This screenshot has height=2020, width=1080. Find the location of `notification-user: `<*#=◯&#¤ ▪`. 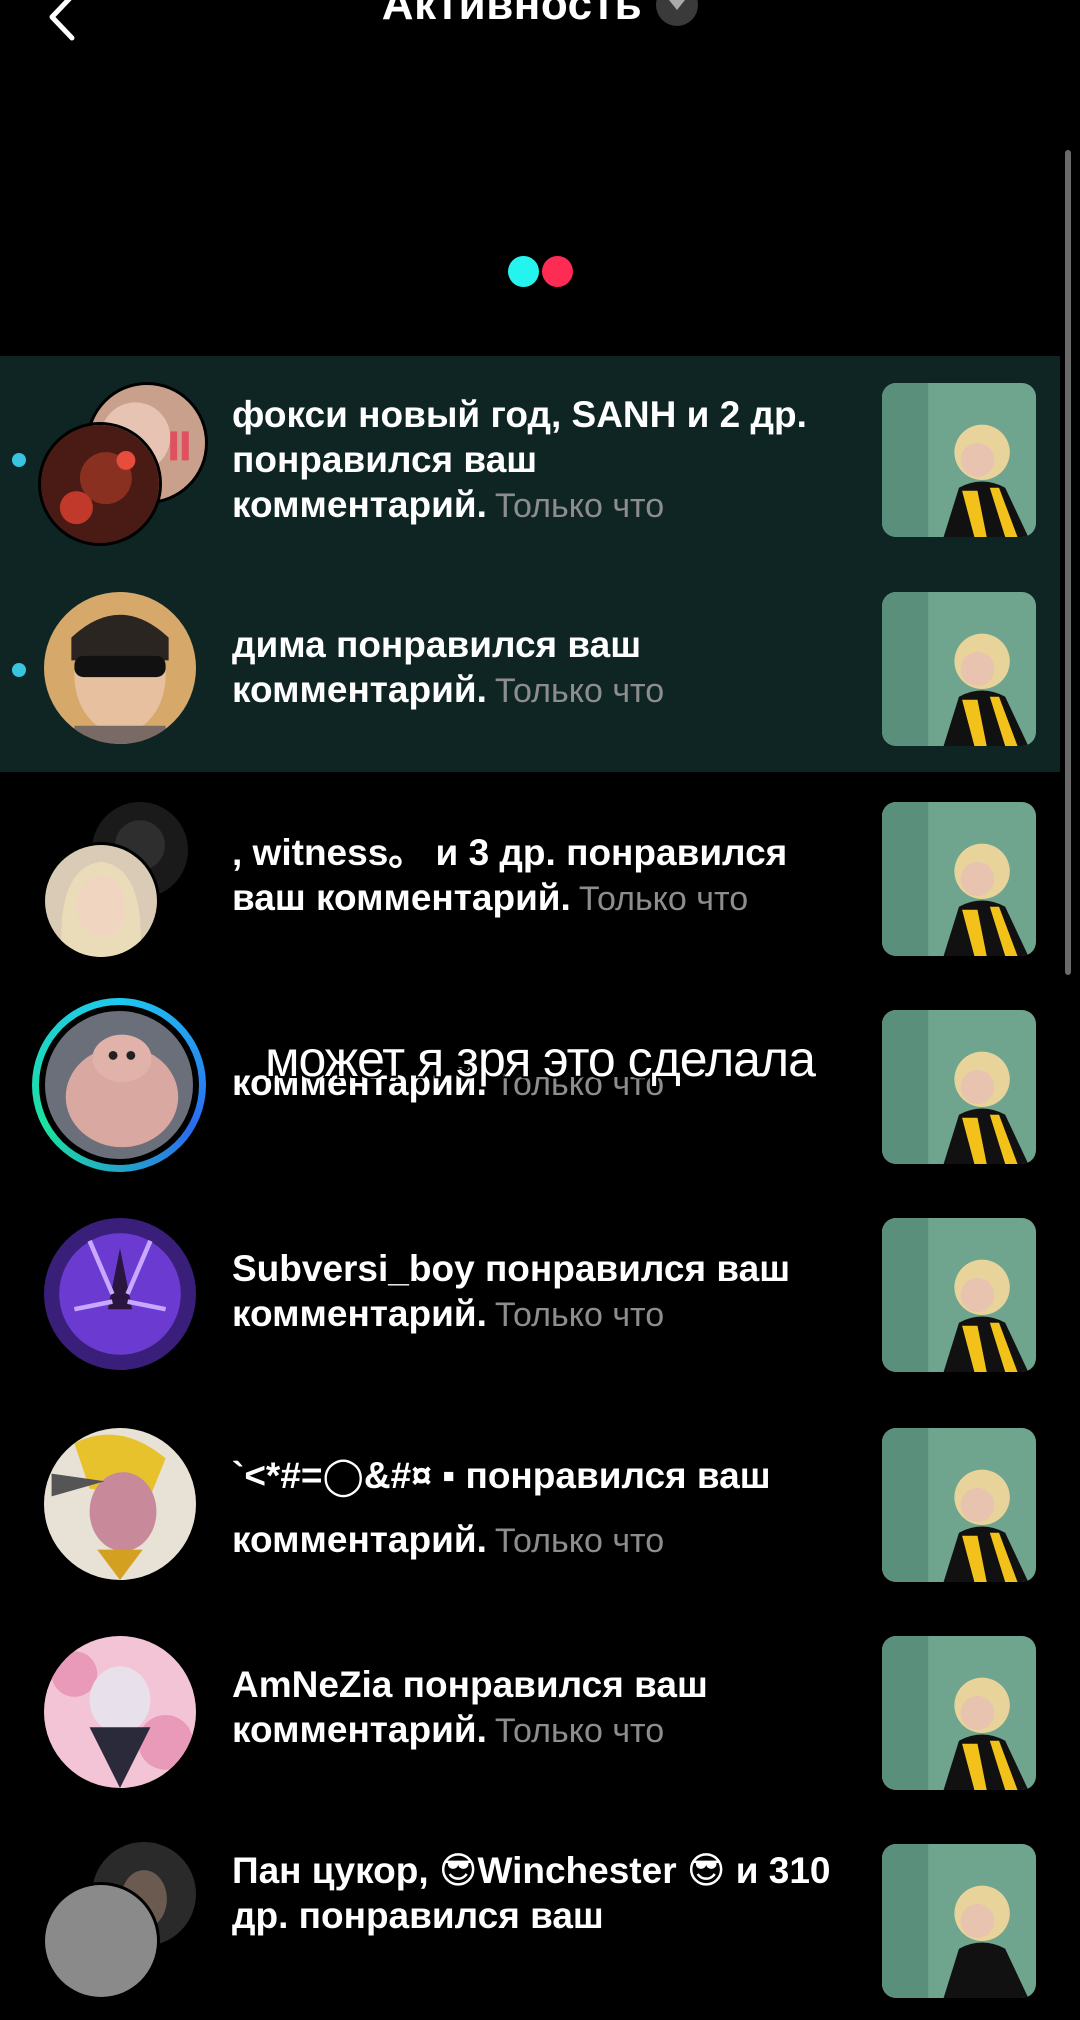

notification-user: `<*#=◯&#¤ ▪ is located at coordinates (344, 1475).